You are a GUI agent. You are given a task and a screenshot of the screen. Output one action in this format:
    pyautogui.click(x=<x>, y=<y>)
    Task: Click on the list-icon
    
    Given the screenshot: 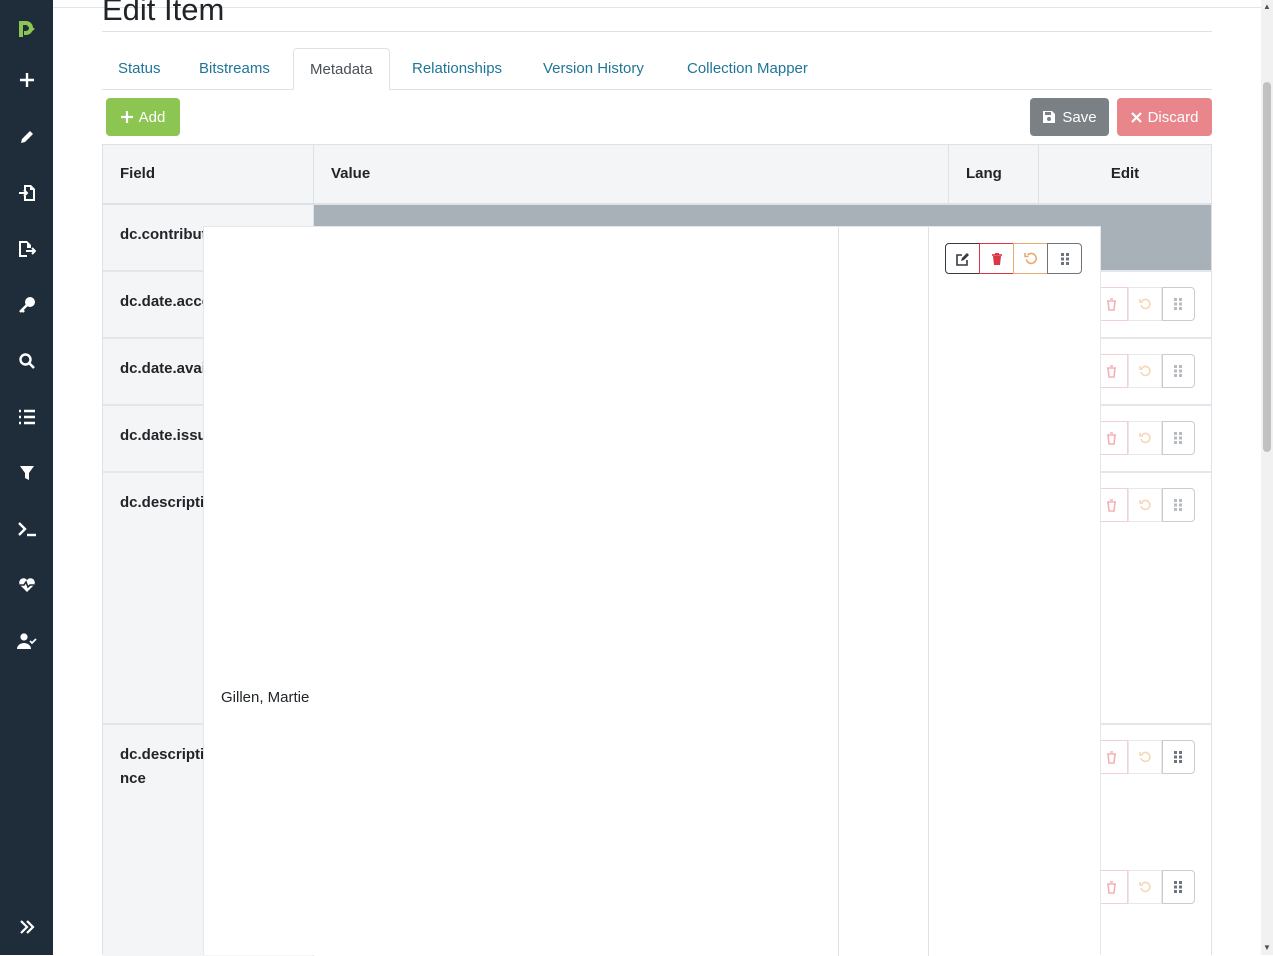 What is the action you would take?
    pyautogui.click(x=26, y=417)
    